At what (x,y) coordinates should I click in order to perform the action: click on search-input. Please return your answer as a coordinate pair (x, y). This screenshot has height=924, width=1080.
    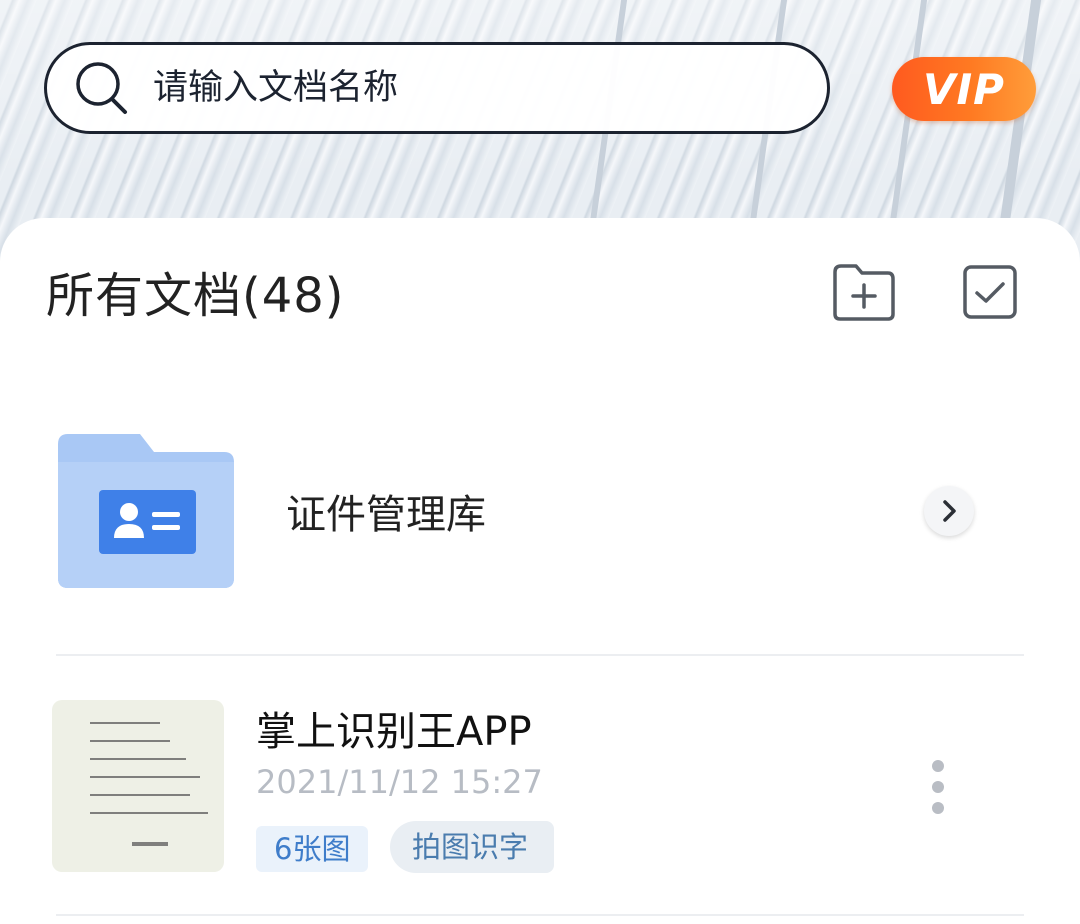
    Looking at the image, I should click on (473, 88).